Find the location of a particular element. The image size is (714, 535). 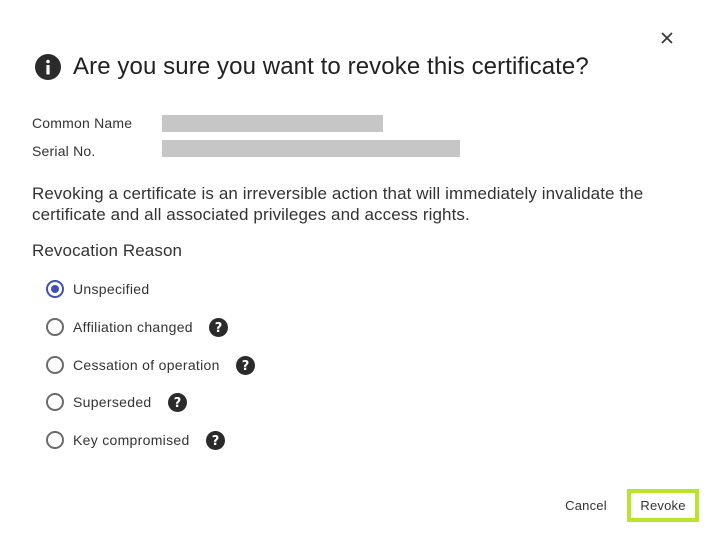

reason-option-unspecified: Unspecified is located at coordinates (97, 289).